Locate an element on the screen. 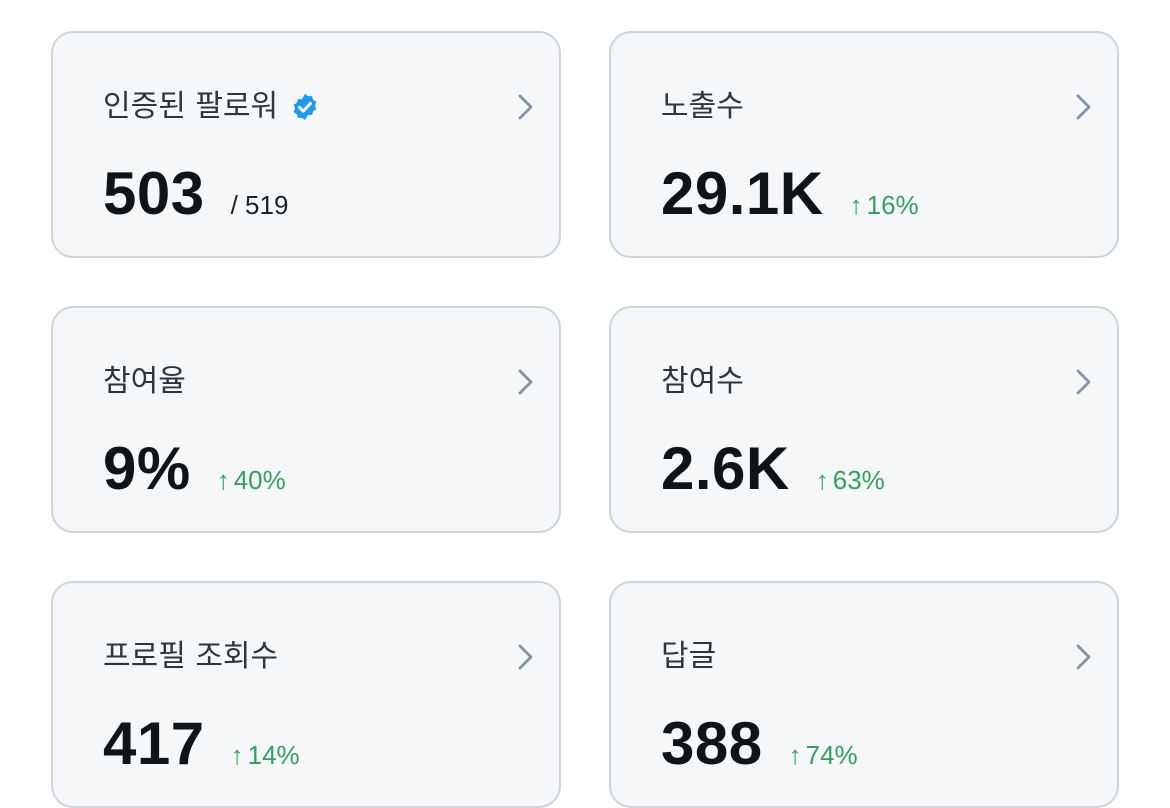 This screenshot has width=1170, height=808. card-title-row: 참여율 is located at coordinates (144, 382).